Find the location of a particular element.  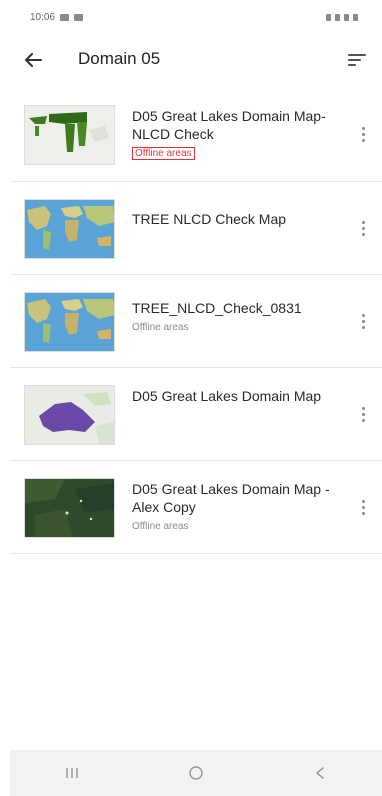

sort-icon is located at coordinates (357, 60).